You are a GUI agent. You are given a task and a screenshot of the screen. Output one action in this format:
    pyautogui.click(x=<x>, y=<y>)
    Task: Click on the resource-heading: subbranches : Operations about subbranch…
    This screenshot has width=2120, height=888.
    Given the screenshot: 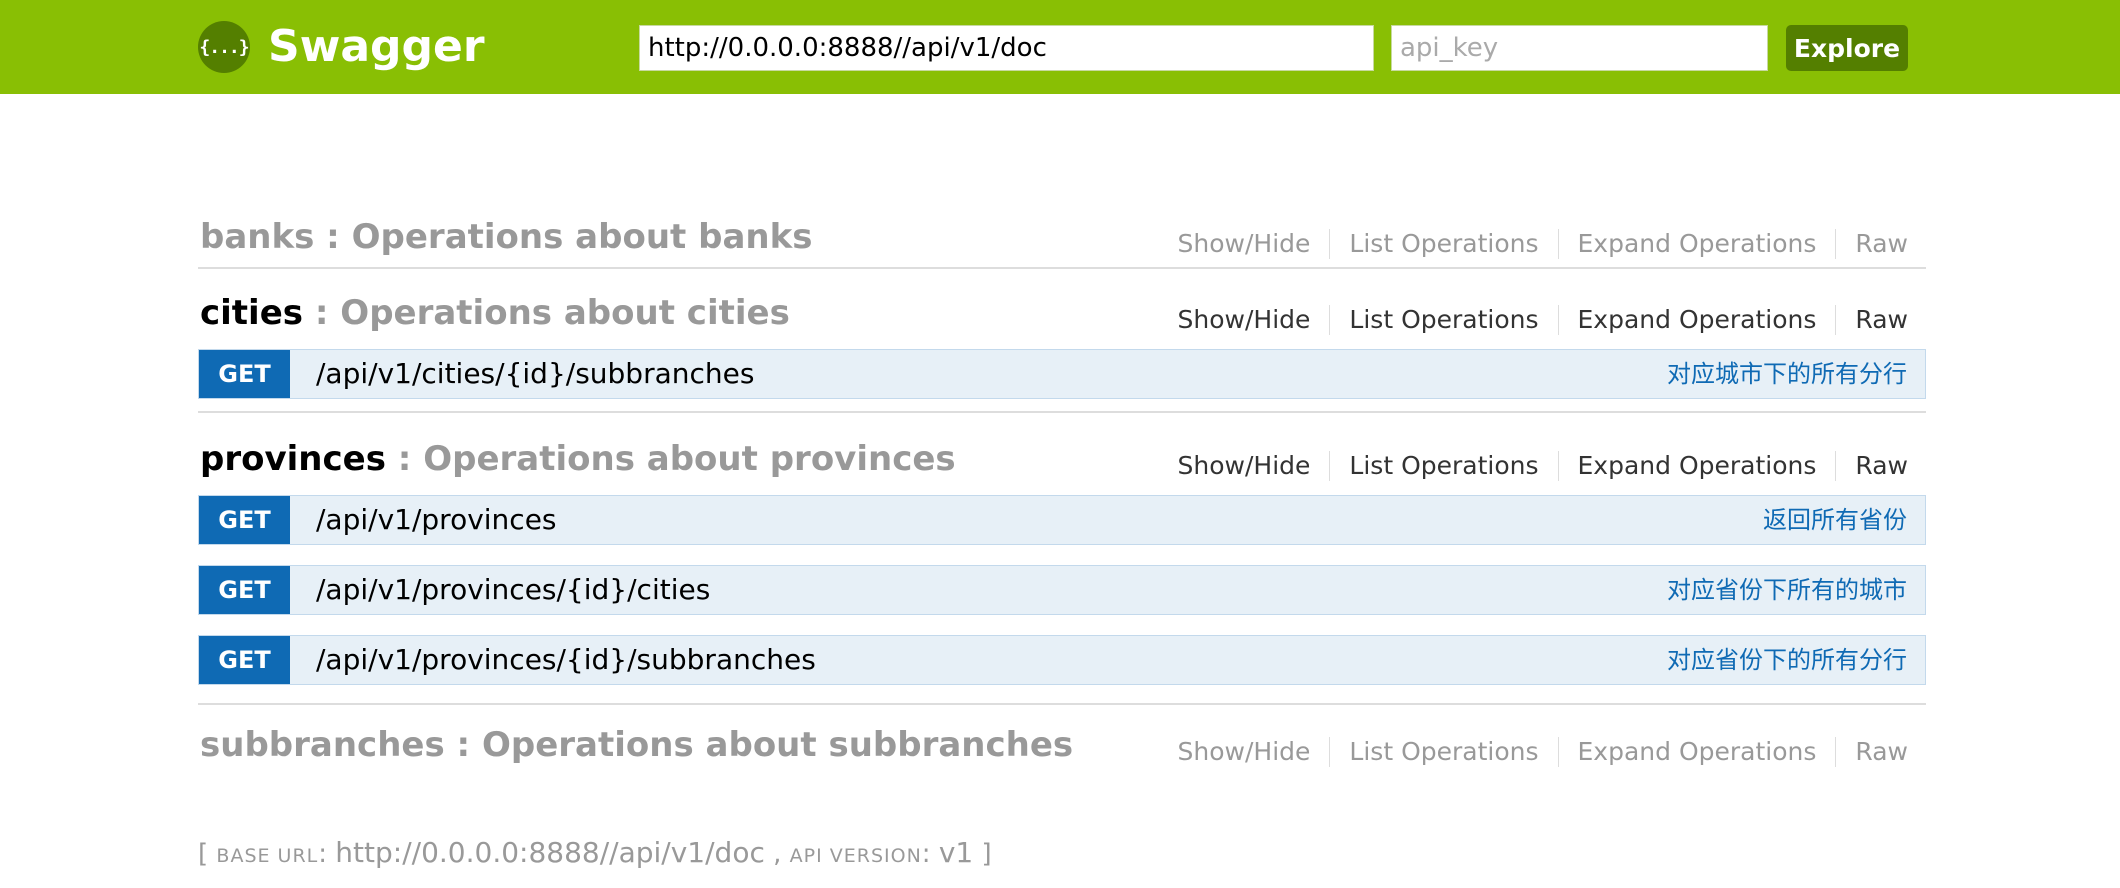 What is the action you would take?
    pyautogui.click(x=1062, y=743)
    